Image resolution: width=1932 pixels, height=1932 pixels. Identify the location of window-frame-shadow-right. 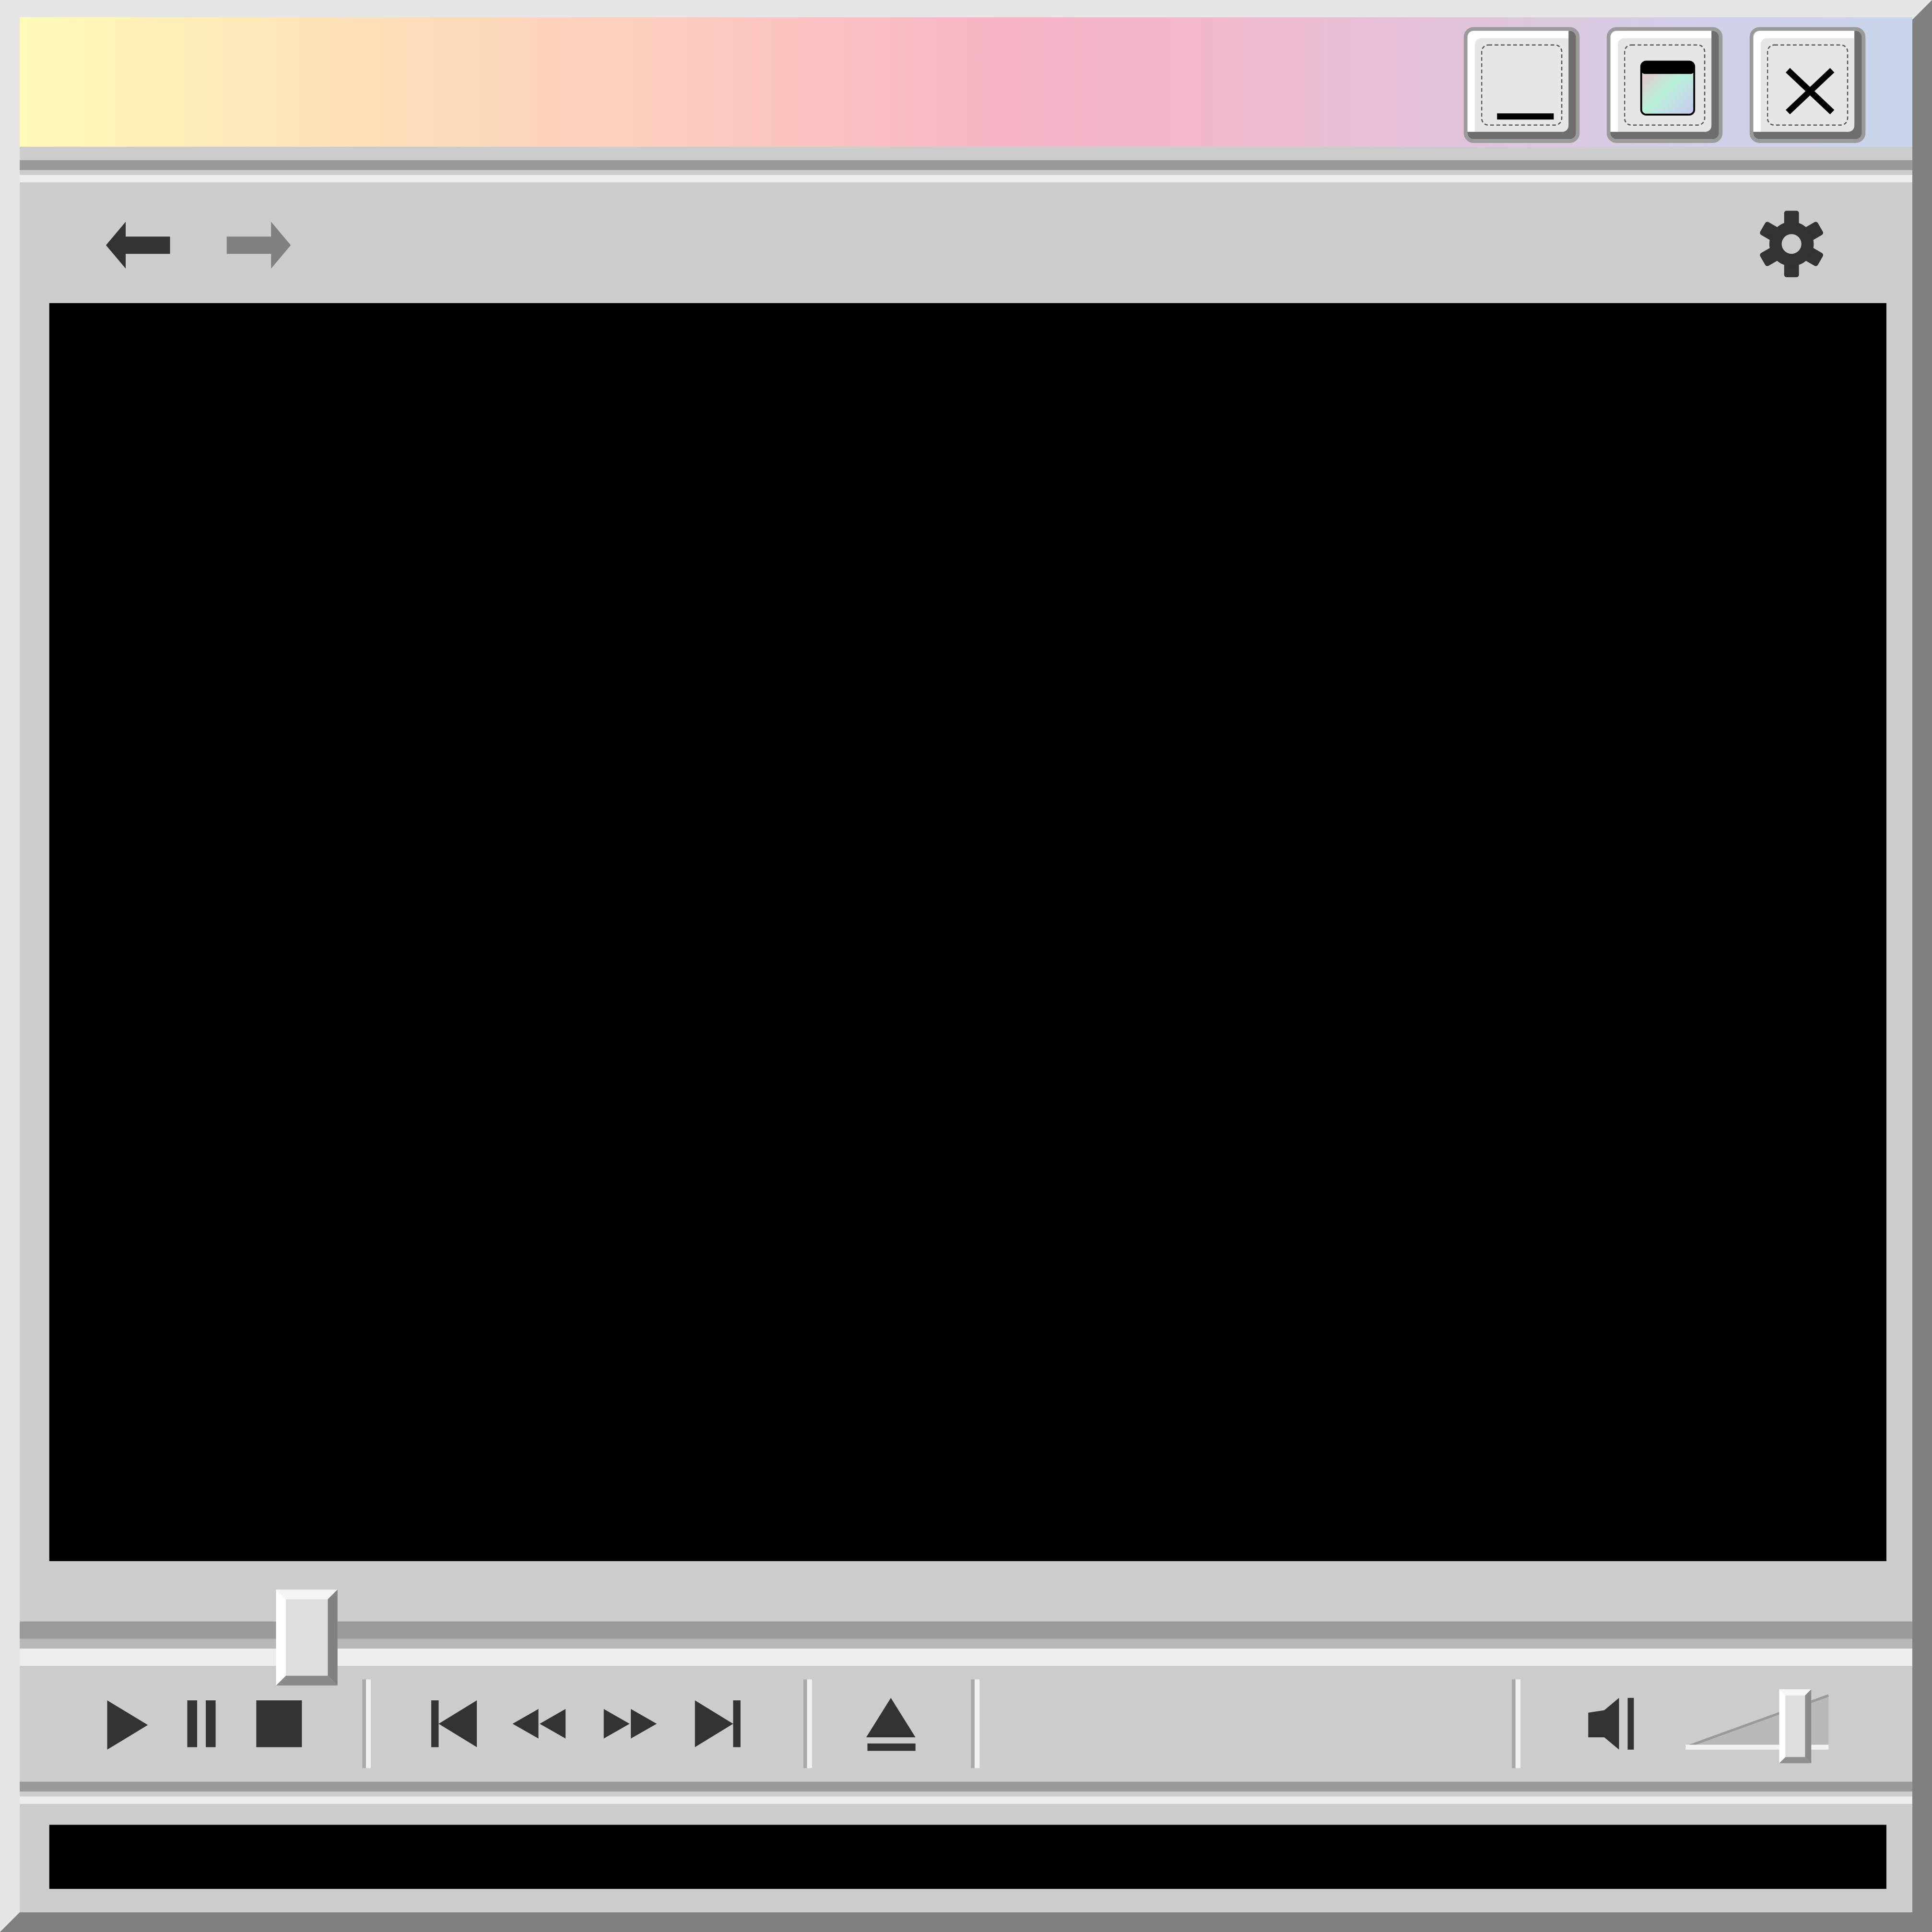
(1922, 966).